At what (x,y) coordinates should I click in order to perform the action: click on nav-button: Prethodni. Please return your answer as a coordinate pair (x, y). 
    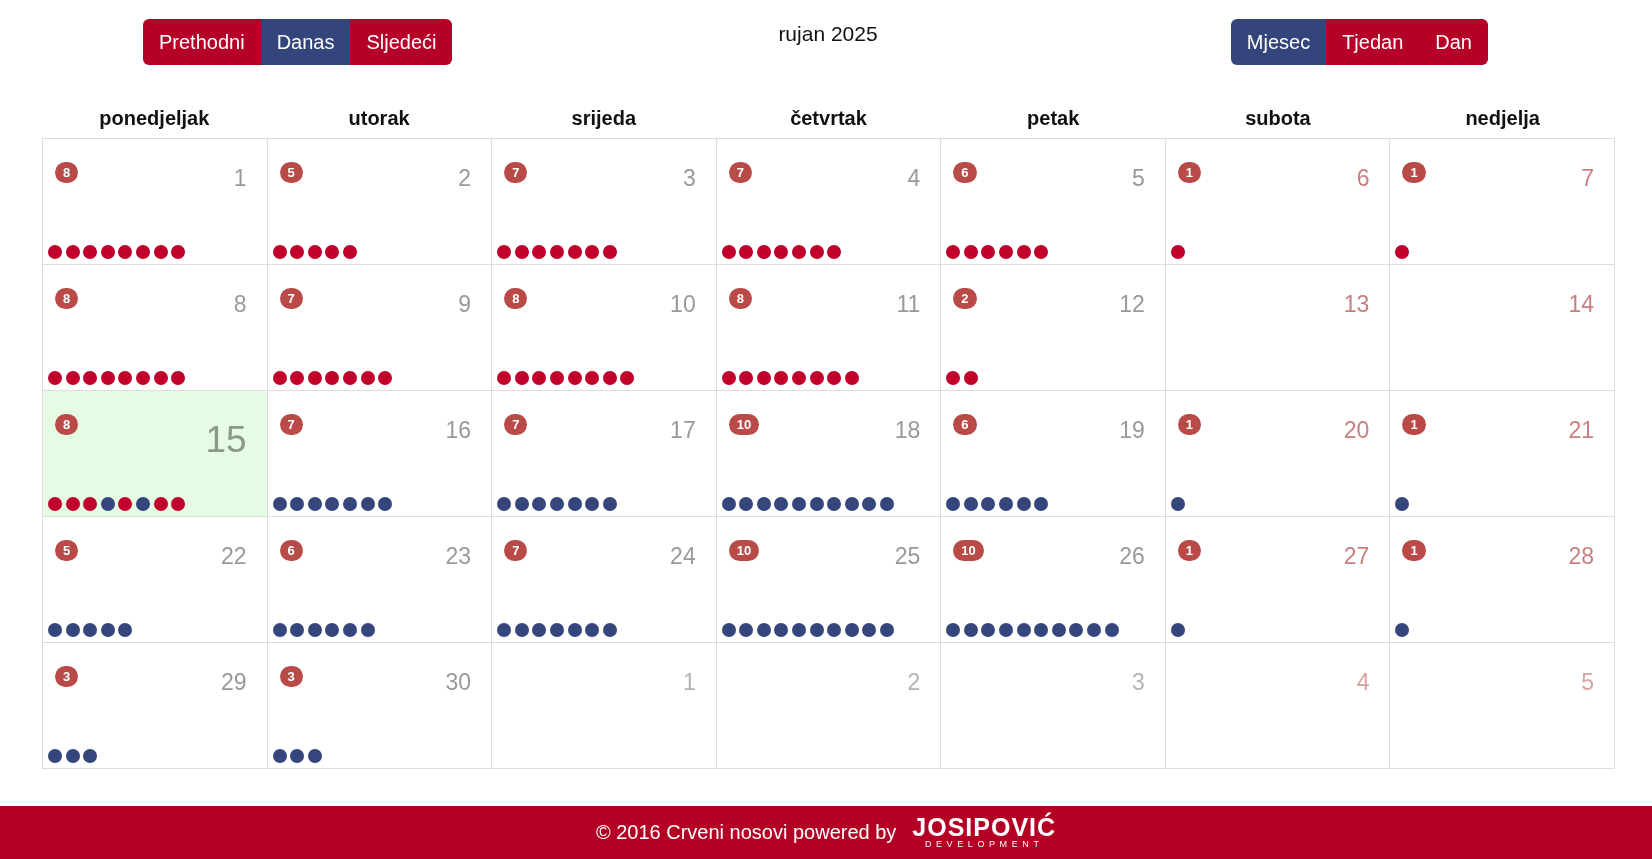
    Looking at the image, I should click on (202, 42).